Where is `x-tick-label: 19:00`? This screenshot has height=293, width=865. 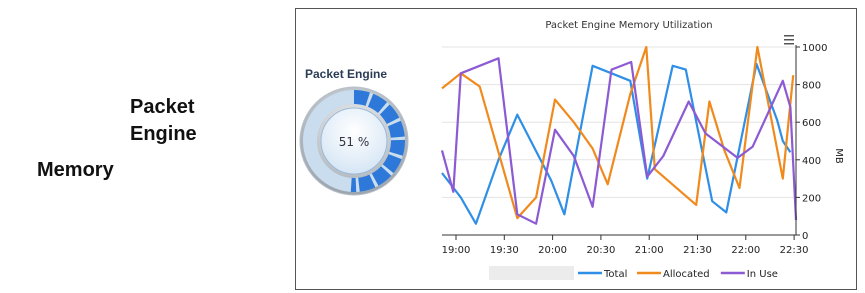
x-tick-label: 19:00 is located at coordinates (456, 250).